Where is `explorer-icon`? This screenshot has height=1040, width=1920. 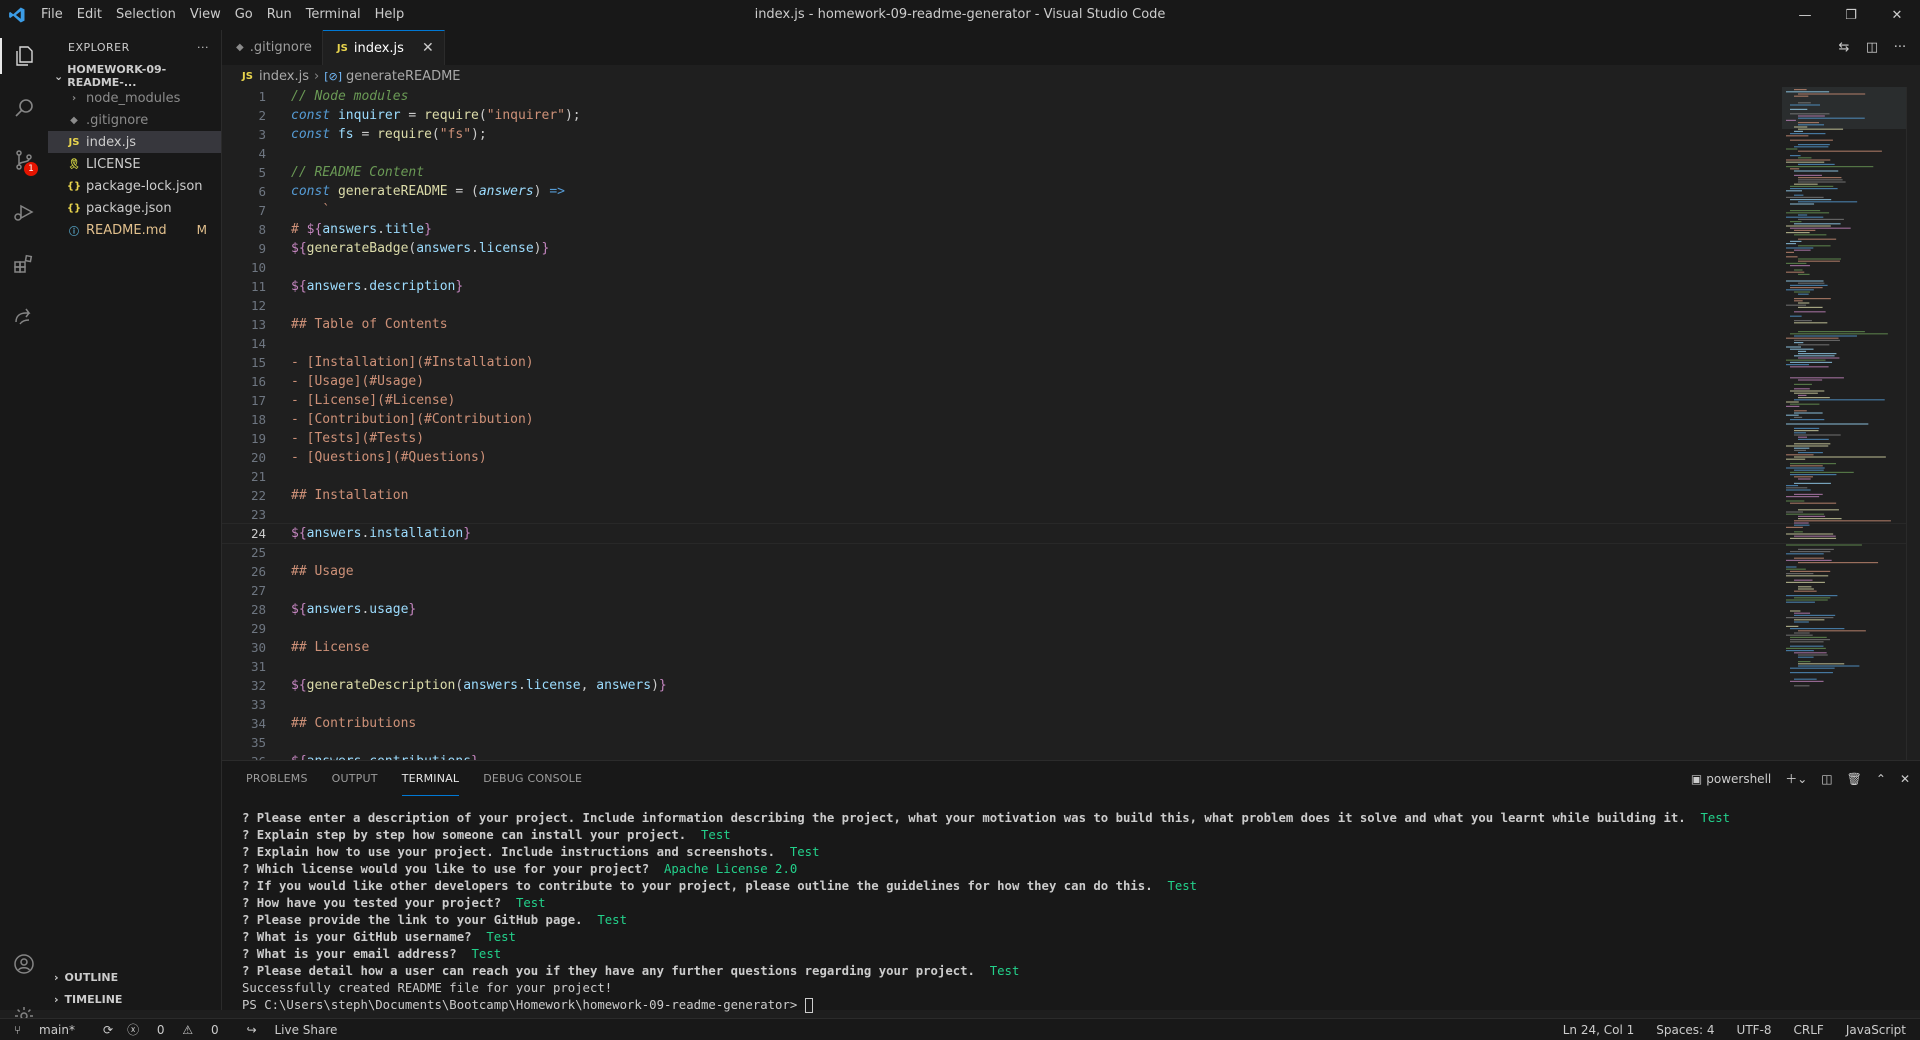
explorer-icon is located at coordinates (24, 56).